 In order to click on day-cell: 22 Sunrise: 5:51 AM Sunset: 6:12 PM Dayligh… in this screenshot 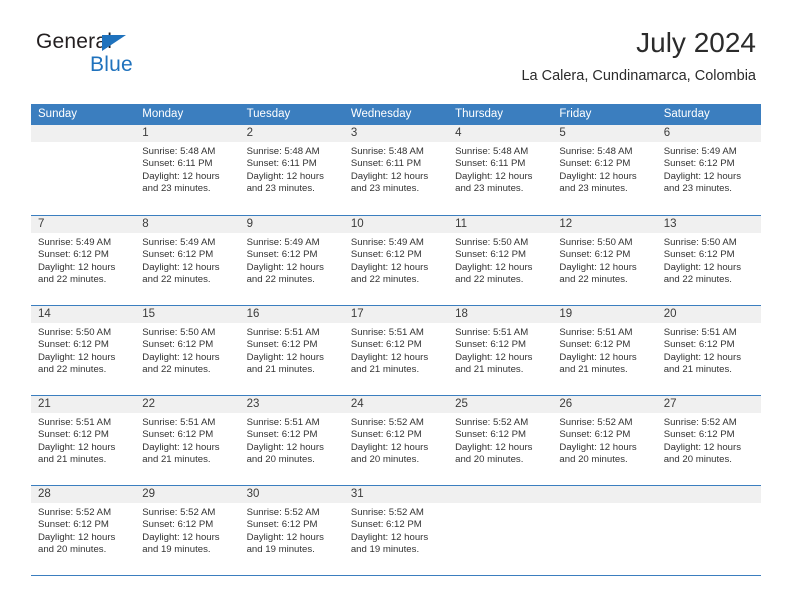, I will do `click(187, 440)`.